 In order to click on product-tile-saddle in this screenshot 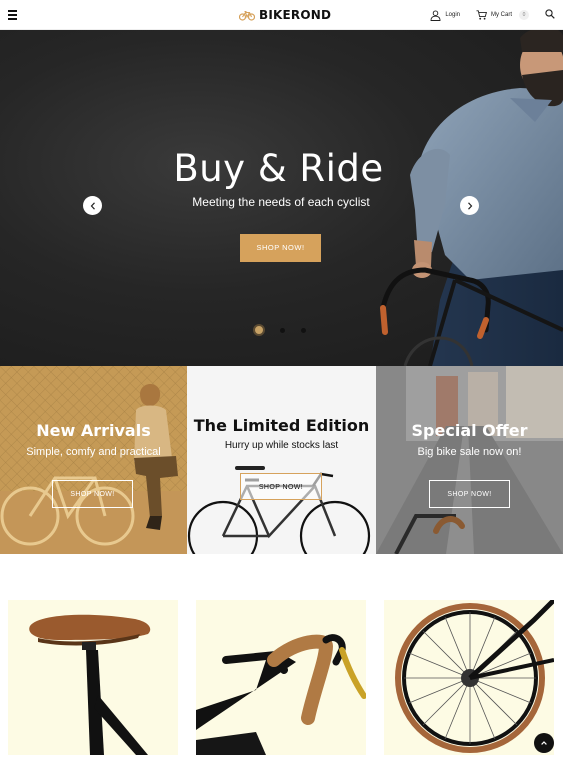, I will do `click(93, 677)`.